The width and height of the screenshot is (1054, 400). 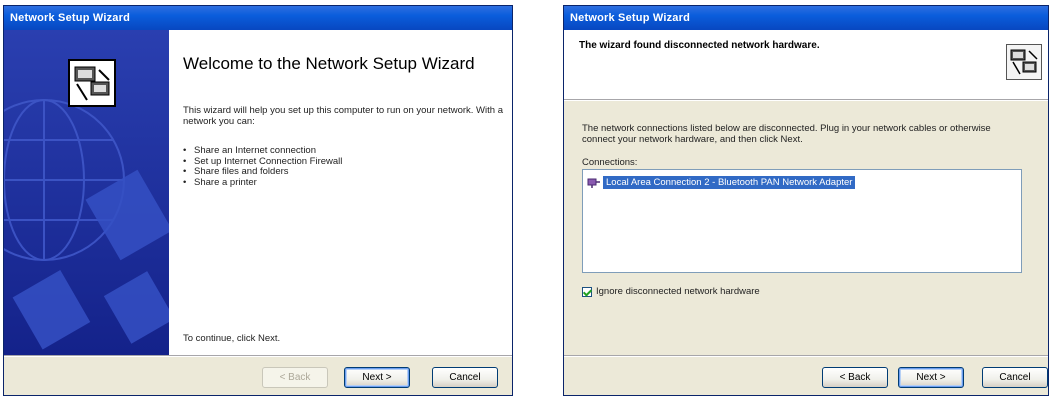 What do you see at coordinates (593, 183) in the screenshot?
I see `network-adapter-icon` at bounding box center [593, 183].